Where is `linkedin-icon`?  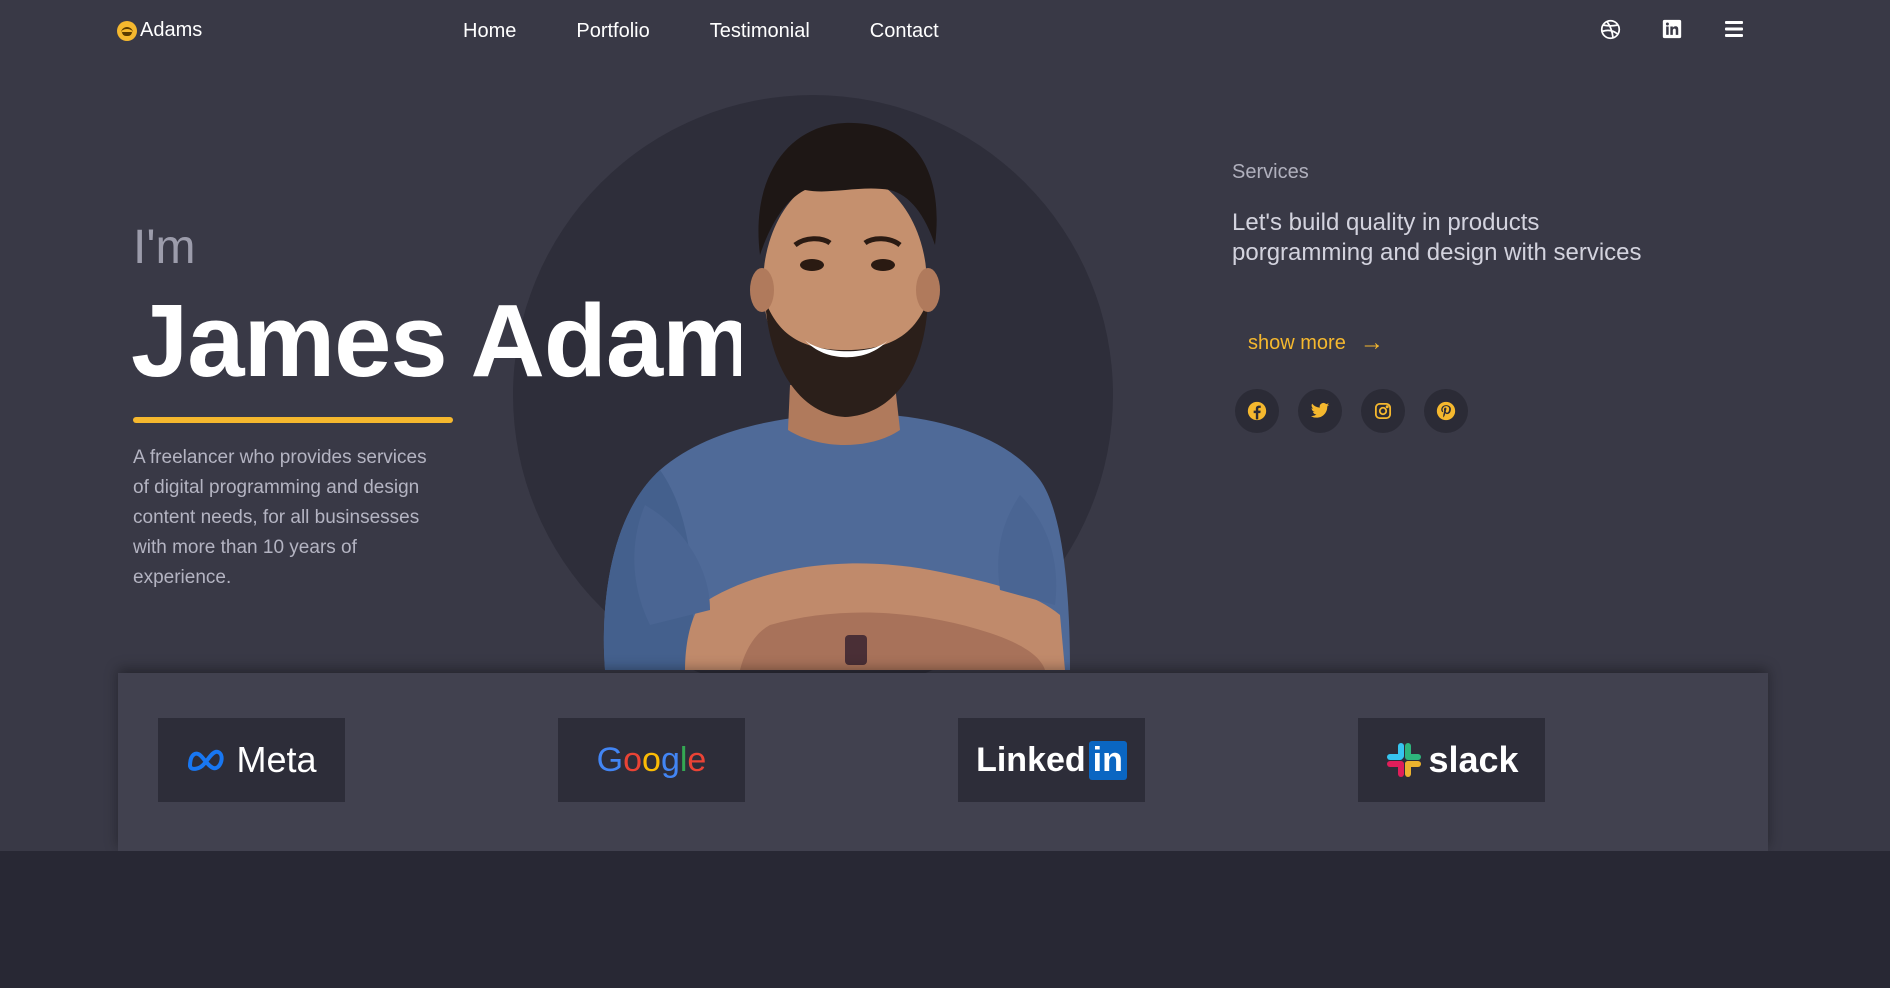
linkedin-icon is located at coordinates (1672, 29).